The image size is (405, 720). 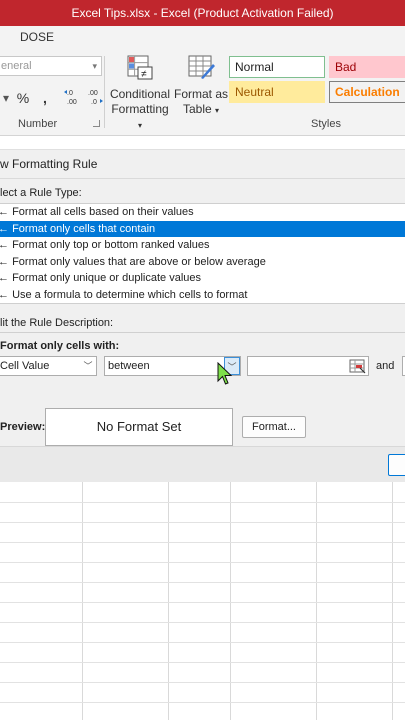 I want to click on preview-label: Preview:, so click(x=23, y=427).